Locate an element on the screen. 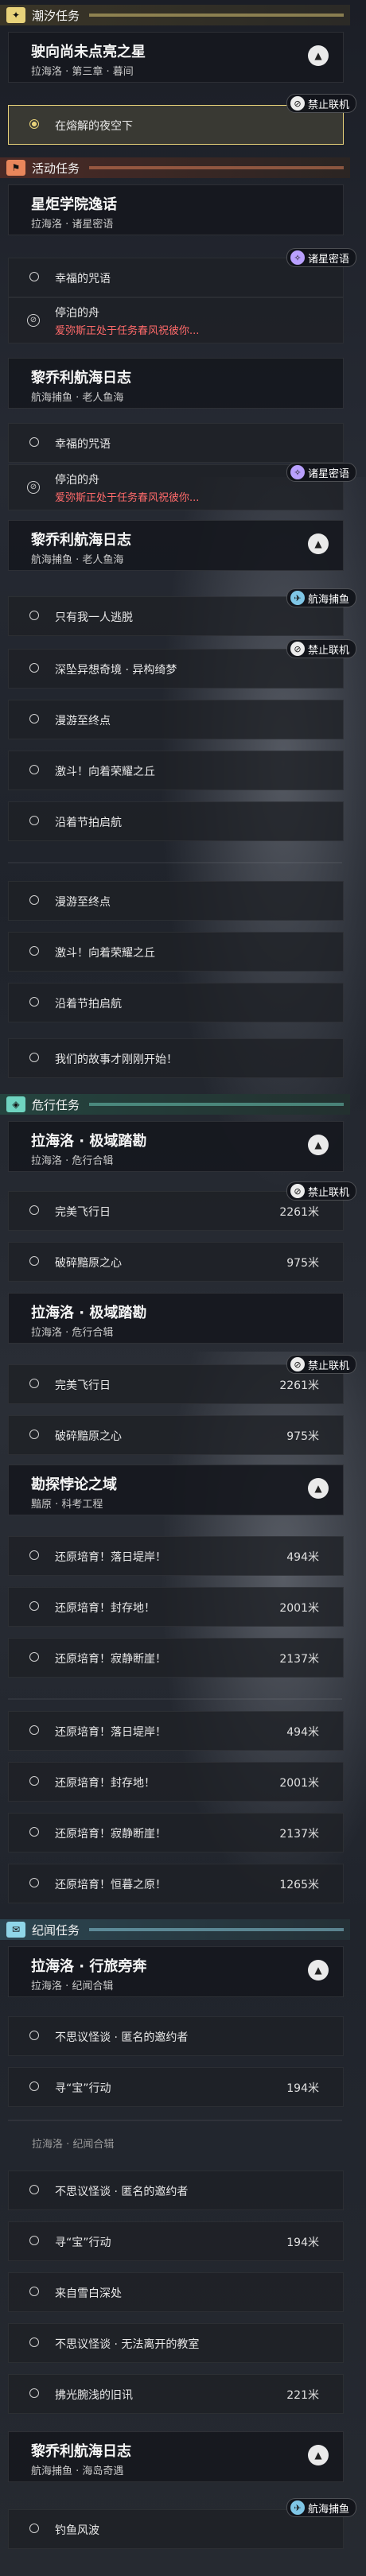  quest-subtitle: 航海捕鱼 · 海岛奇遇 is located at coordinates (77, 2471).